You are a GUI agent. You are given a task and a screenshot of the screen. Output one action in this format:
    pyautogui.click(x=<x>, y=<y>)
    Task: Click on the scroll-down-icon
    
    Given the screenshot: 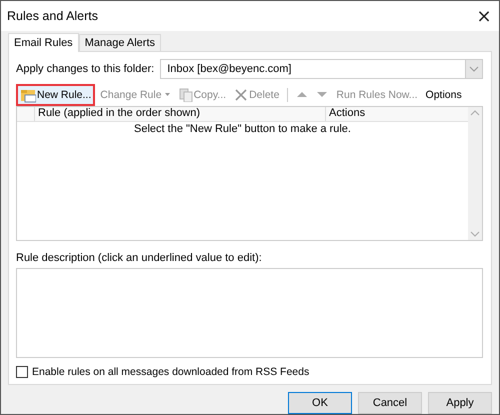 What is the action you would take?
    pyautogui.click(x=475, y=234)
    